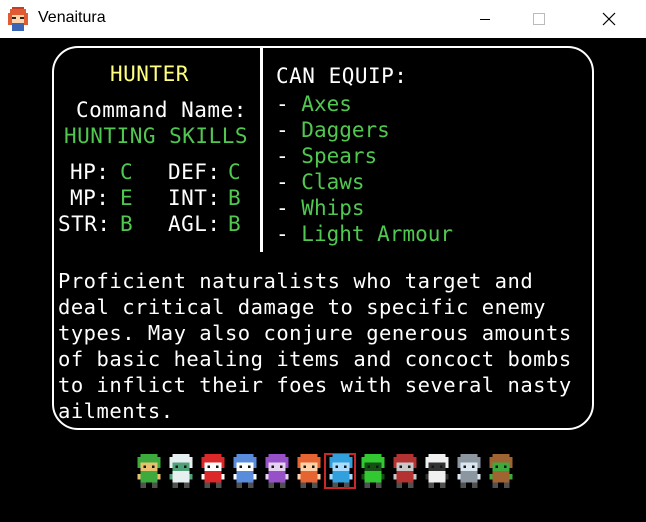  I want to click on stat-grade-int: B, so click(235, 198).